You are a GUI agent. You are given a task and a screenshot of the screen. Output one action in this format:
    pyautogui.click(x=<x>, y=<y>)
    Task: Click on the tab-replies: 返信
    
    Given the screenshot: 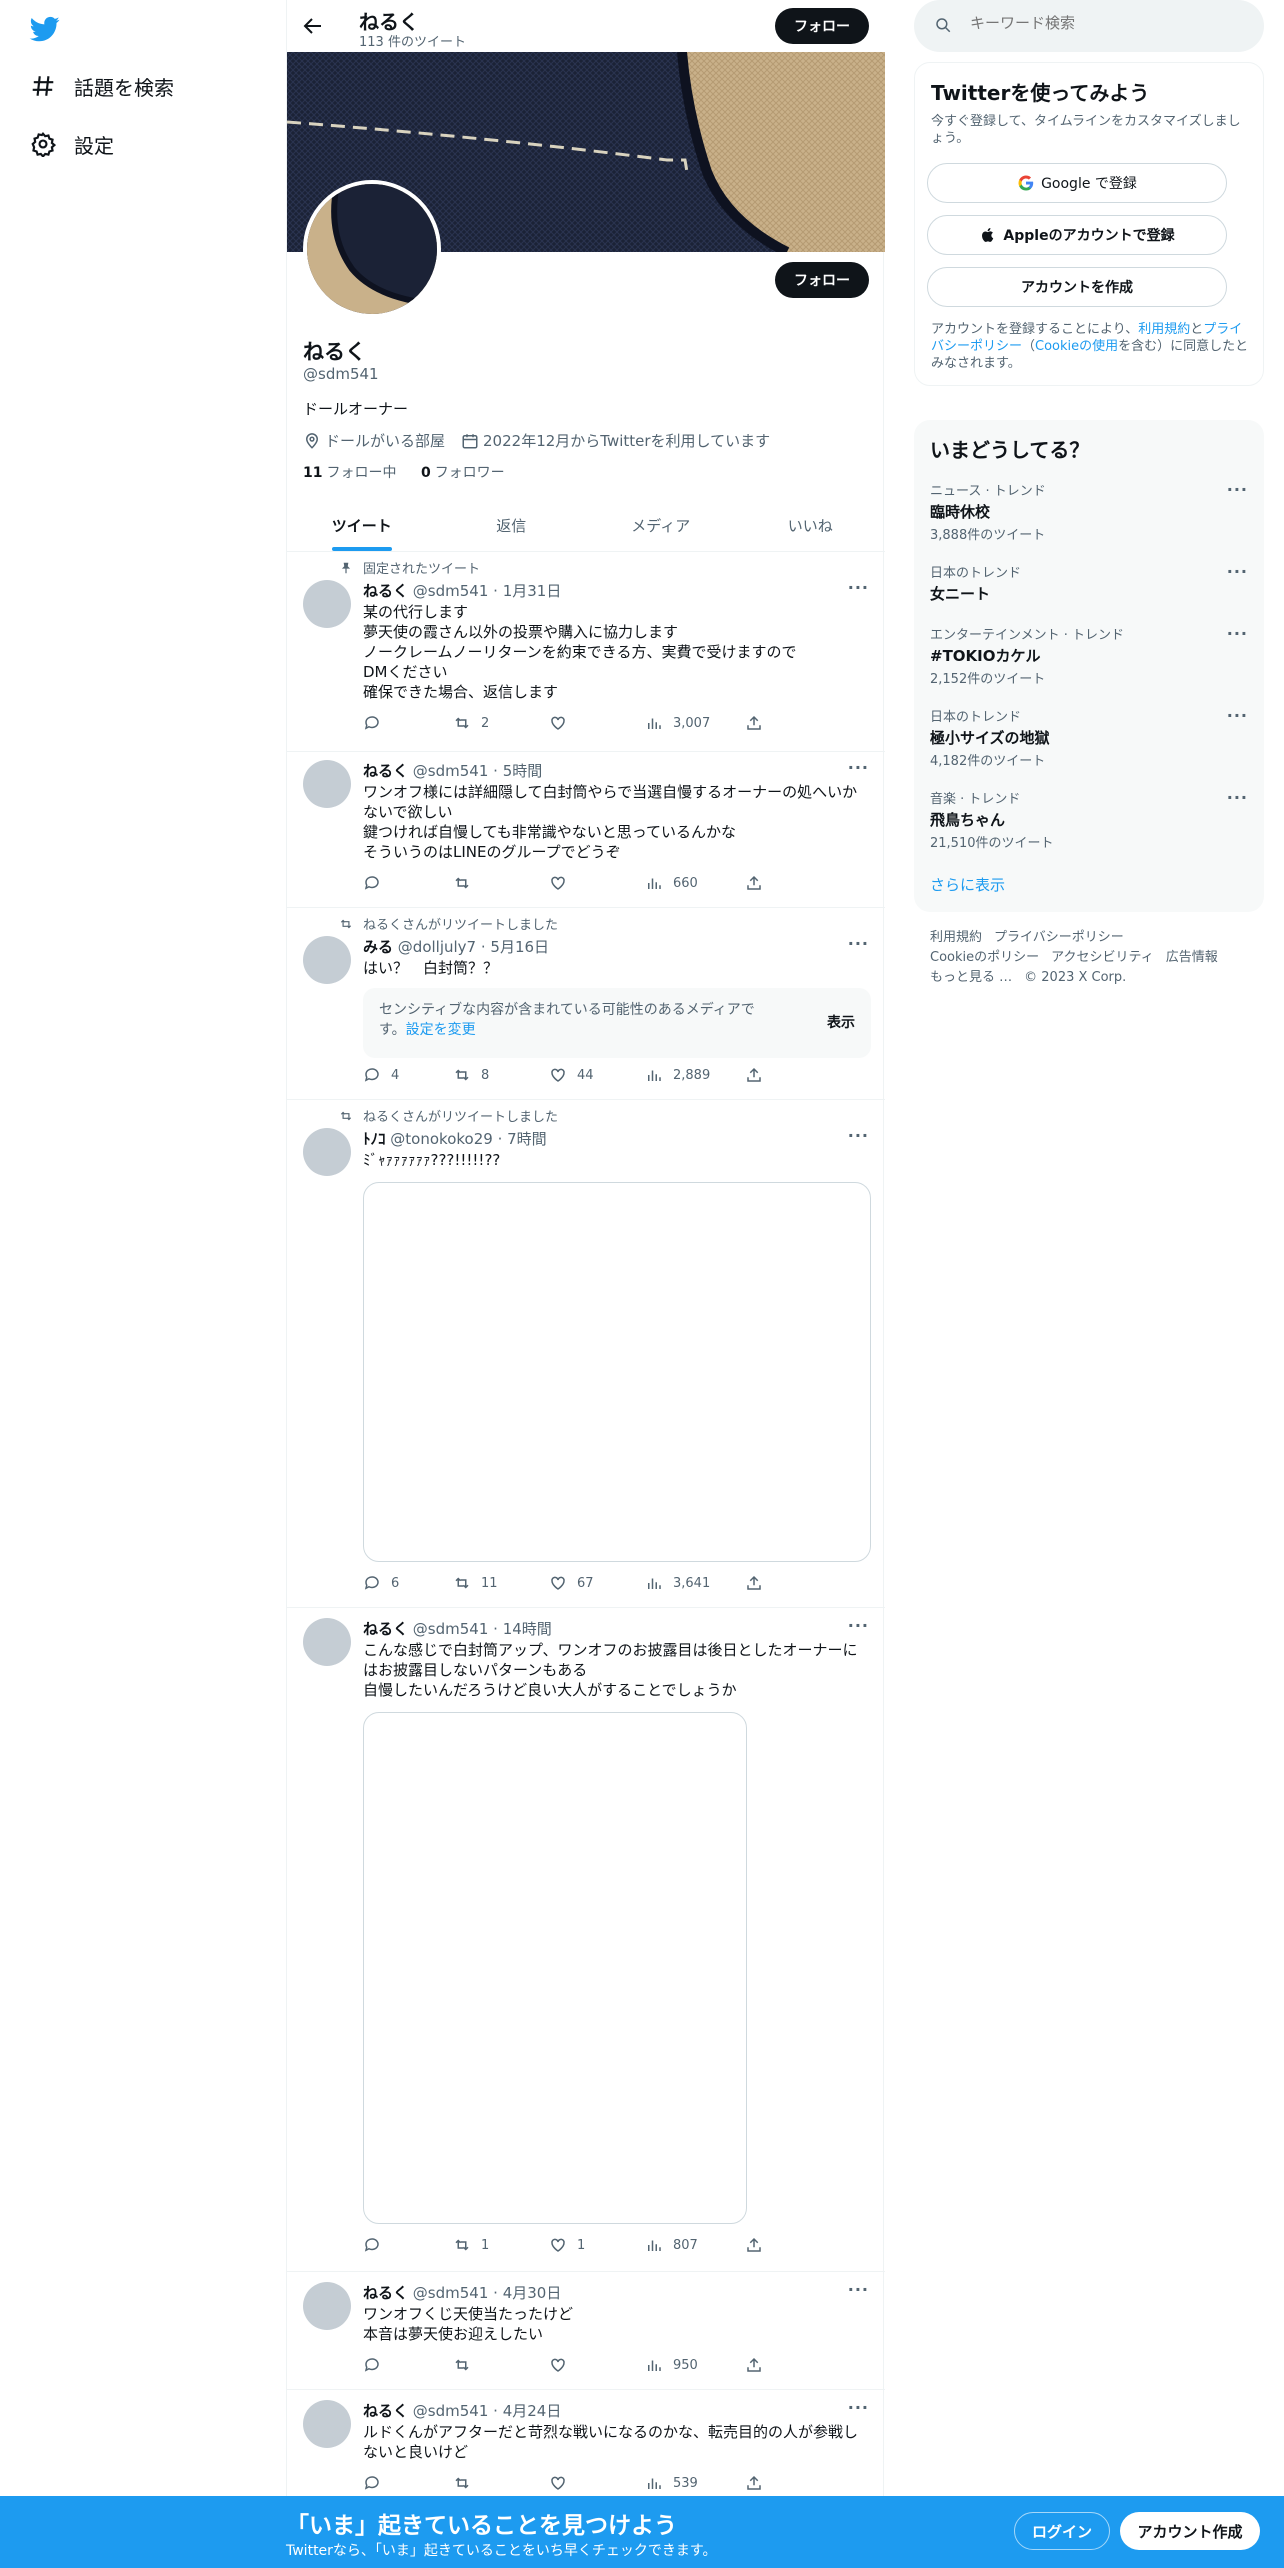 What is the action you would take?
    pyautogui.click(x=512, y=525)
    